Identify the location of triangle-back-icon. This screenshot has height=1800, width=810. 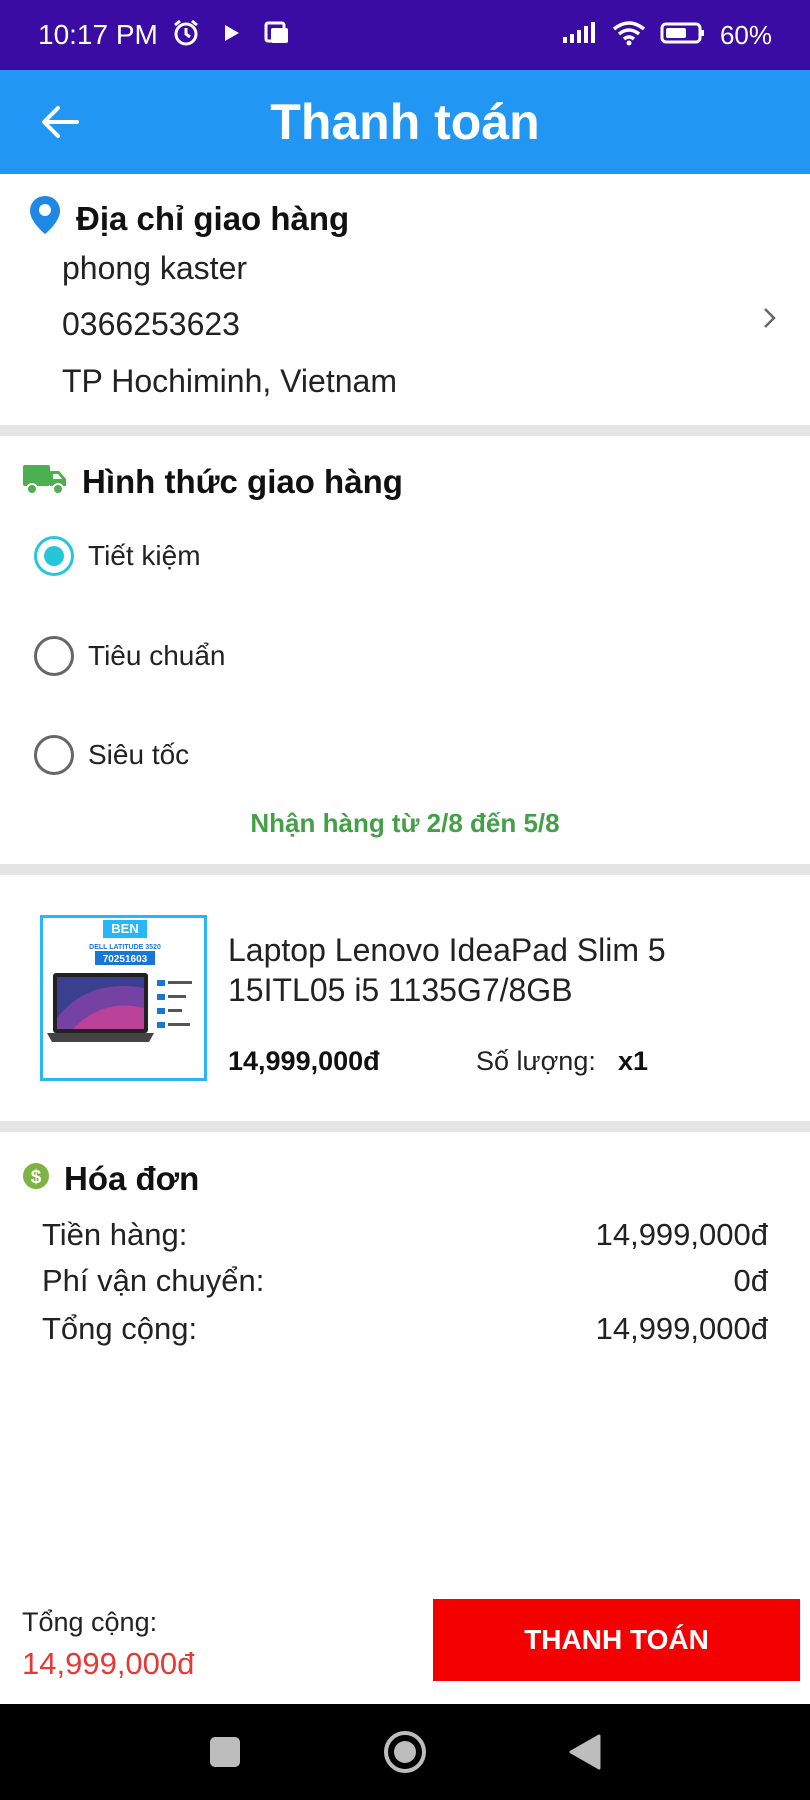
(585, 1752).